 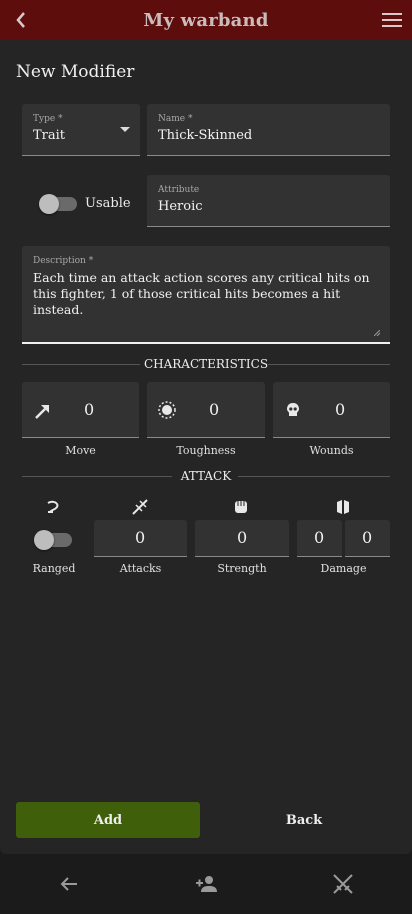 I want to click on toughness-caption: Toughness, so click(x=206, y=450).